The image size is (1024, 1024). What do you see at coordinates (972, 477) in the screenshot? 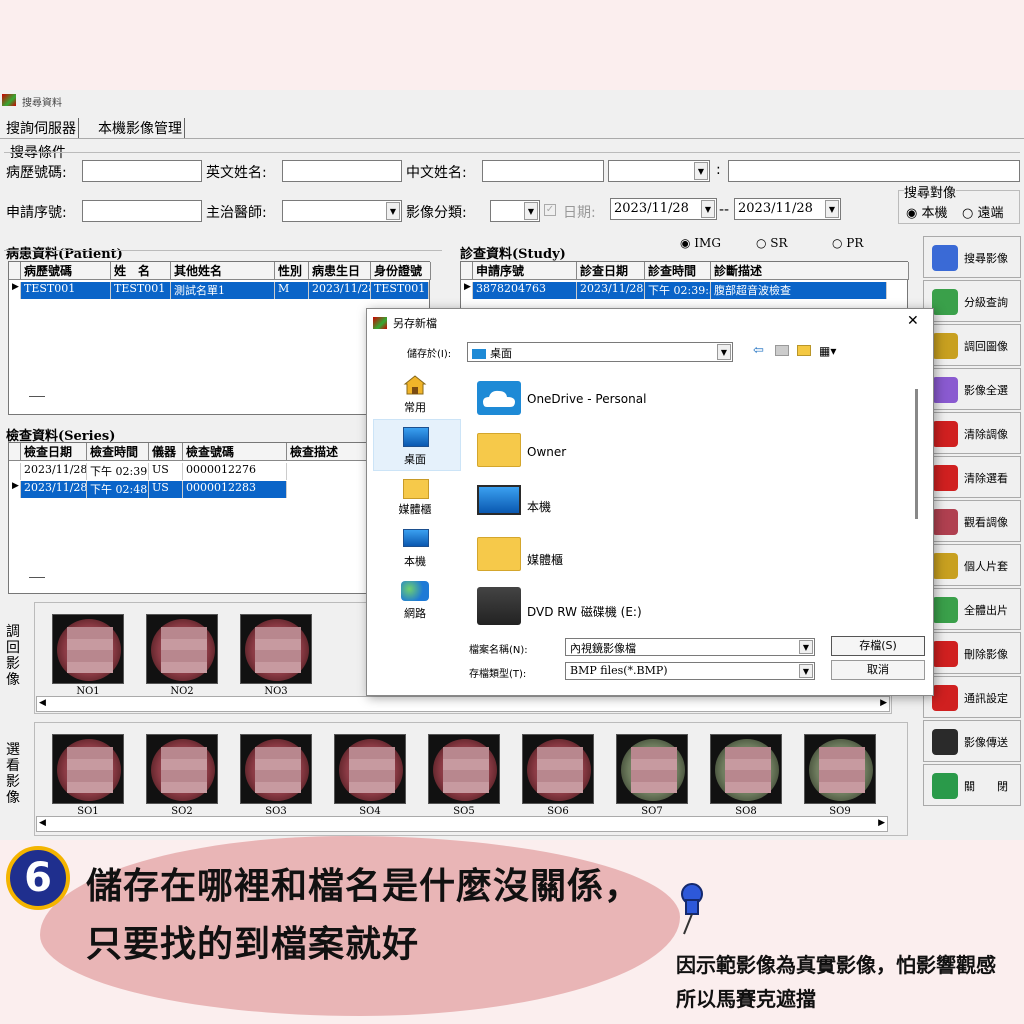
I see `action-button: 清除選看` at bounding box center [972, 477].